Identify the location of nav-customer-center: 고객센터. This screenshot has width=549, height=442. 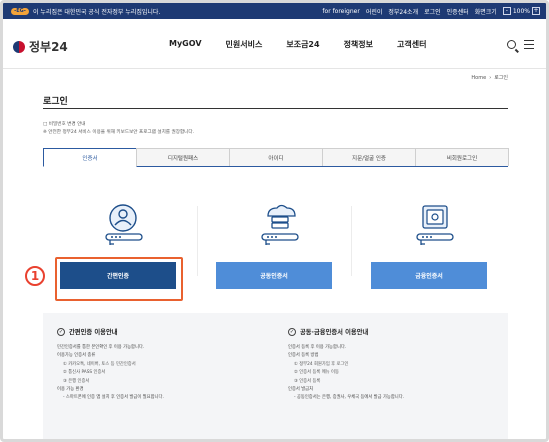
(411, 44).